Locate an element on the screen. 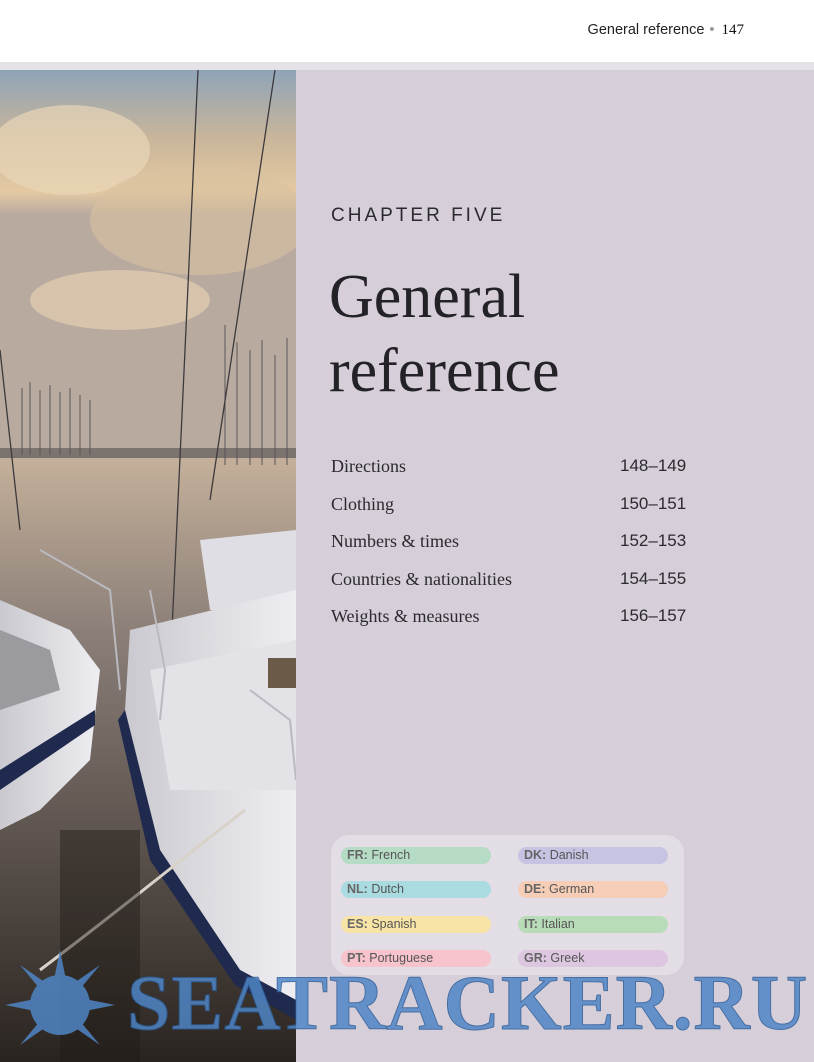  watermark-text: SEATRACKER.RU is located at coordinates (467, 1003).